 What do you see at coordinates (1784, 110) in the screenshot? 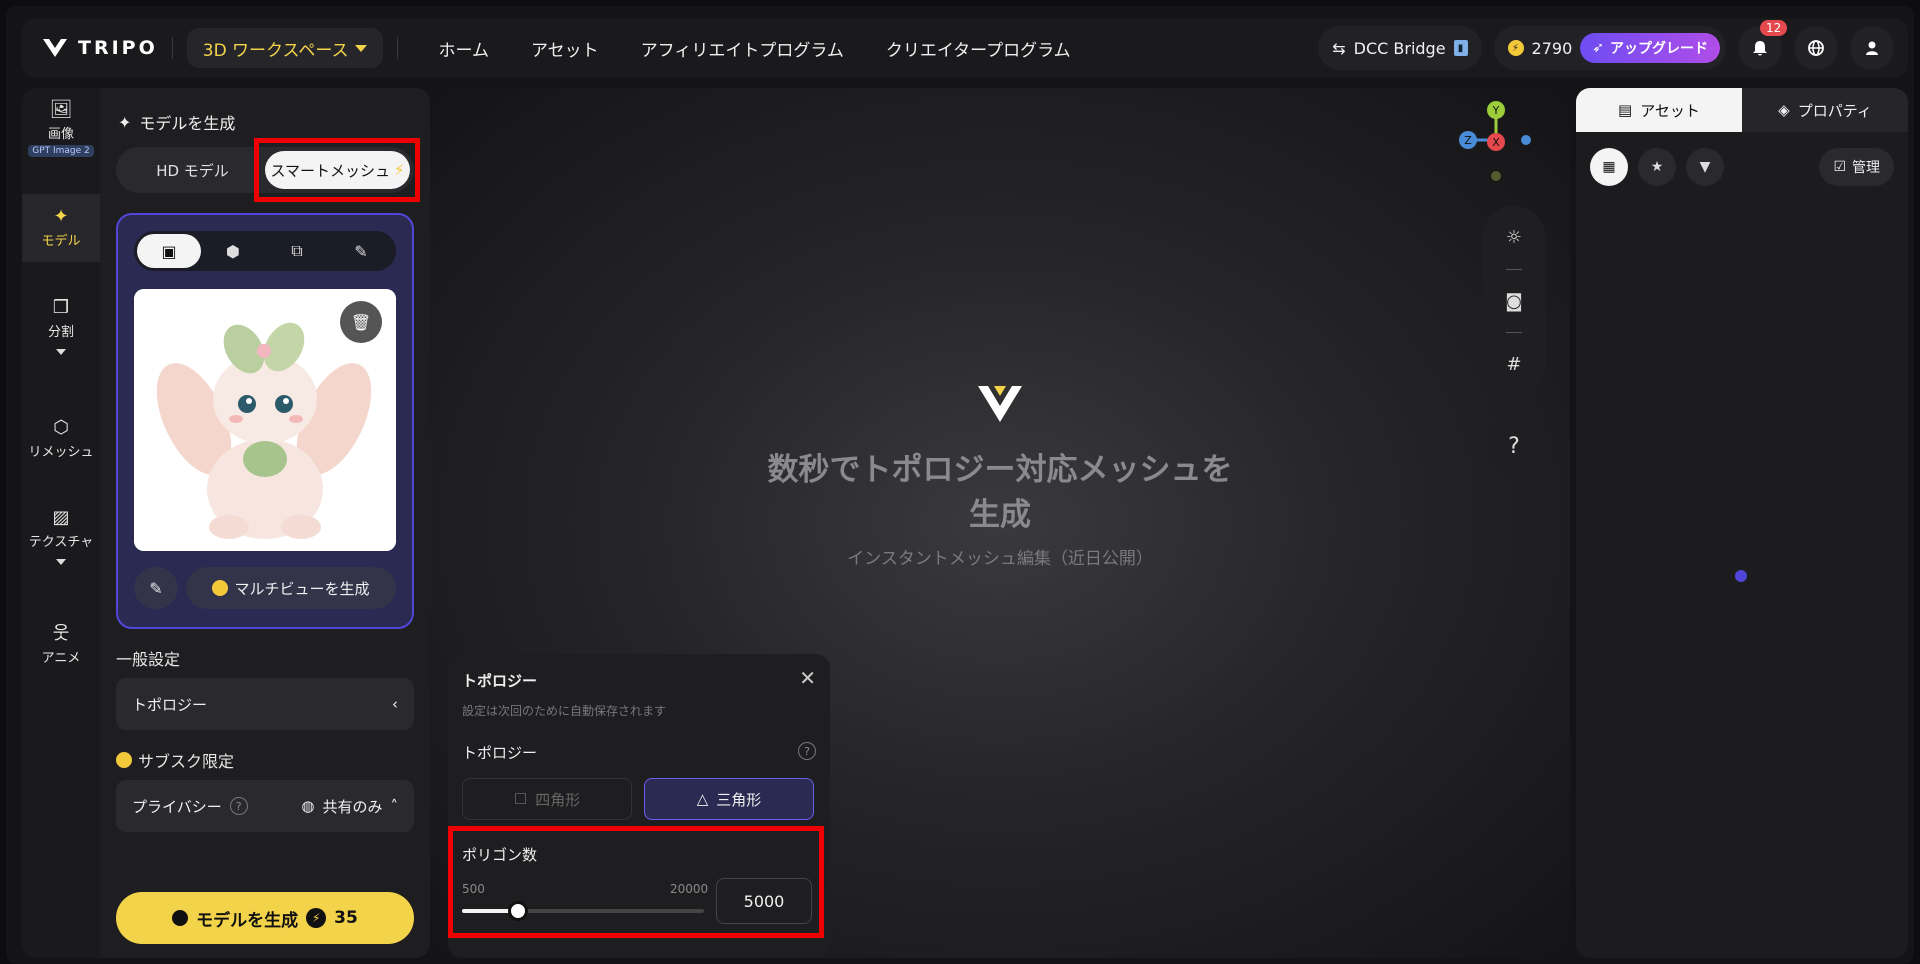
I see `layers-icon: ◈` at bounding box center [1784, 110].